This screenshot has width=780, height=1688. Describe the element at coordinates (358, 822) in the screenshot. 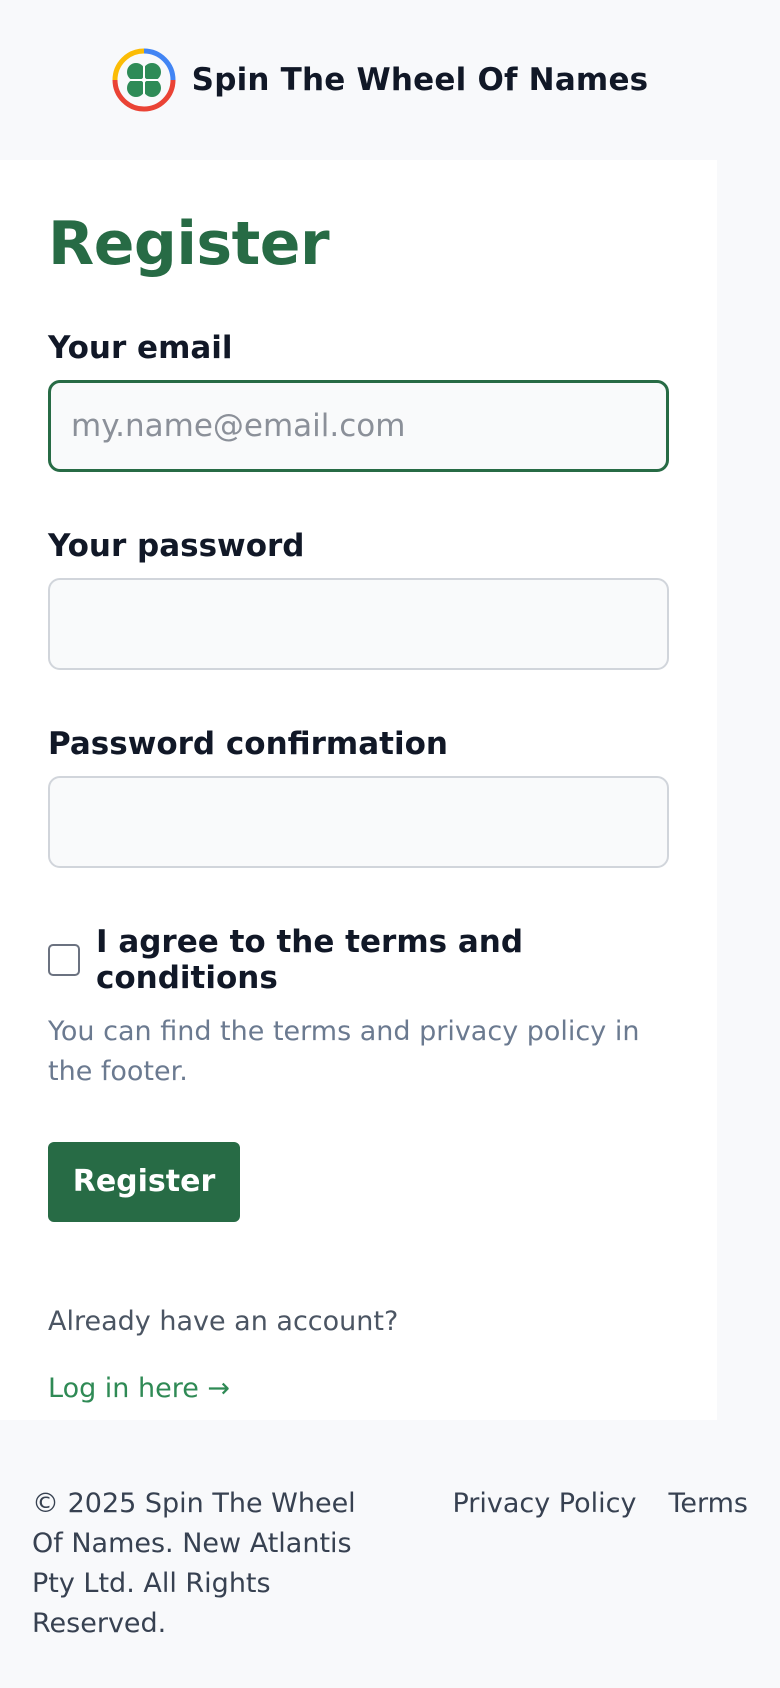

I see `password-confirmation-input` at that location.